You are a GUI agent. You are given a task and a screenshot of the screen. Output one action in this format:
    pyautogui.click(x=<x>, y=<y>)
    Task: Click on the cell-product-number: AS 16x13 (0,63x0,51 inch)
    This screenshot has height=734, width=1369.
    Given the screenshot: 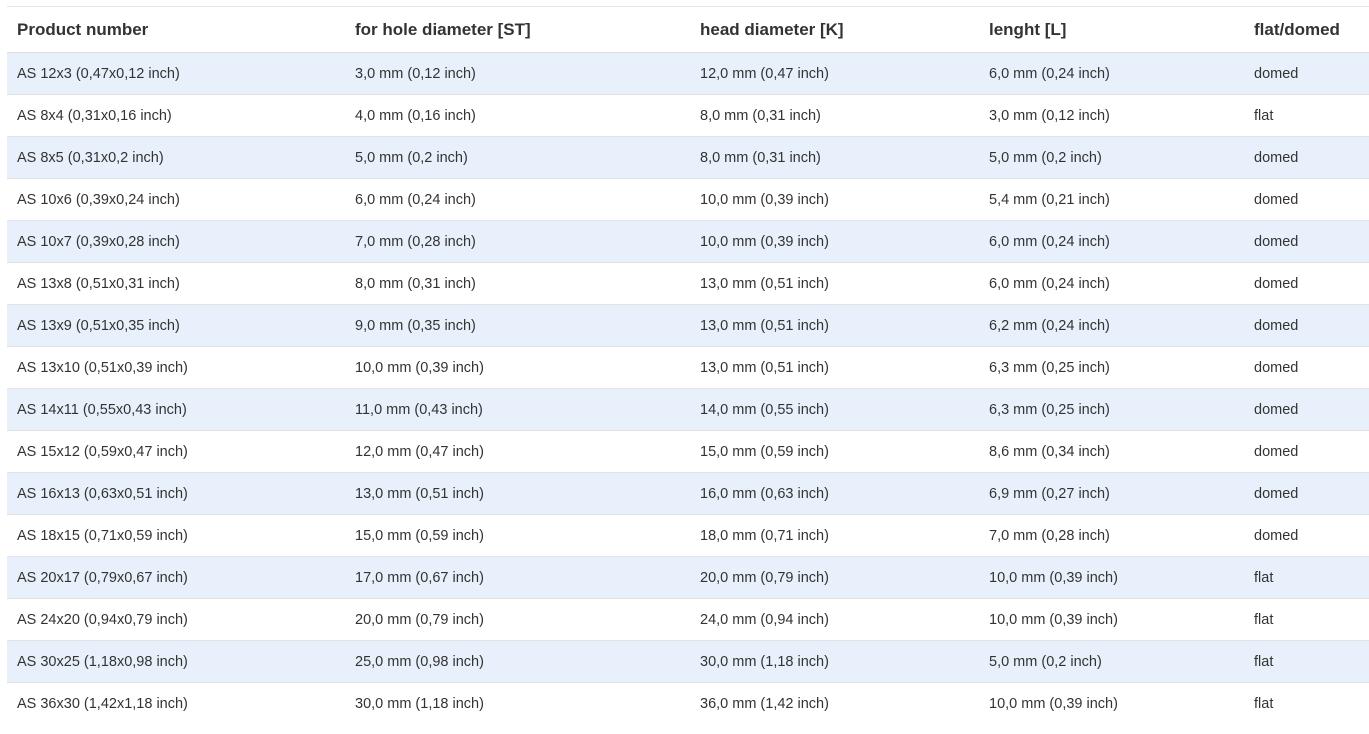 What is the action you would take?
    pyautogui.click(x=176, y=493)
    